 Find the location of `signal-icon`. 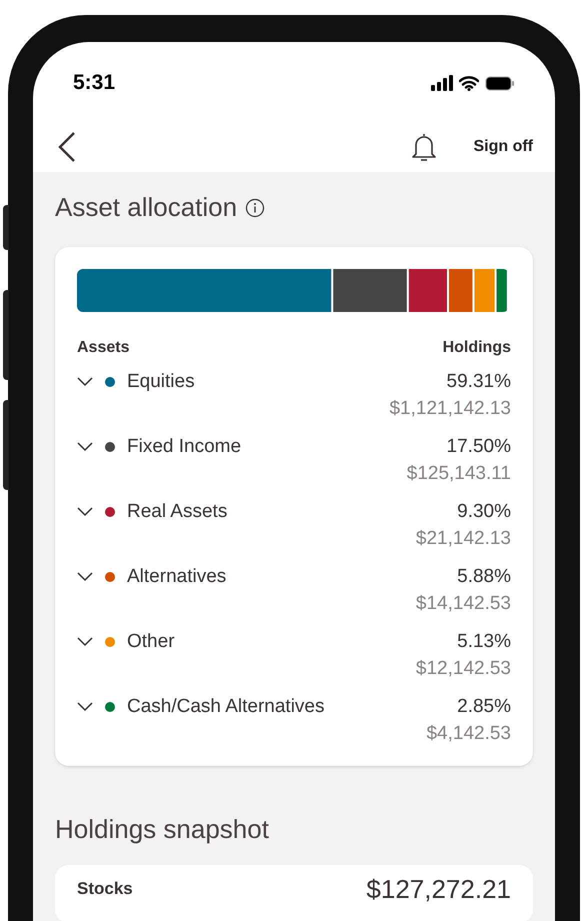

signal-icon is located at coordinates (442, 83).